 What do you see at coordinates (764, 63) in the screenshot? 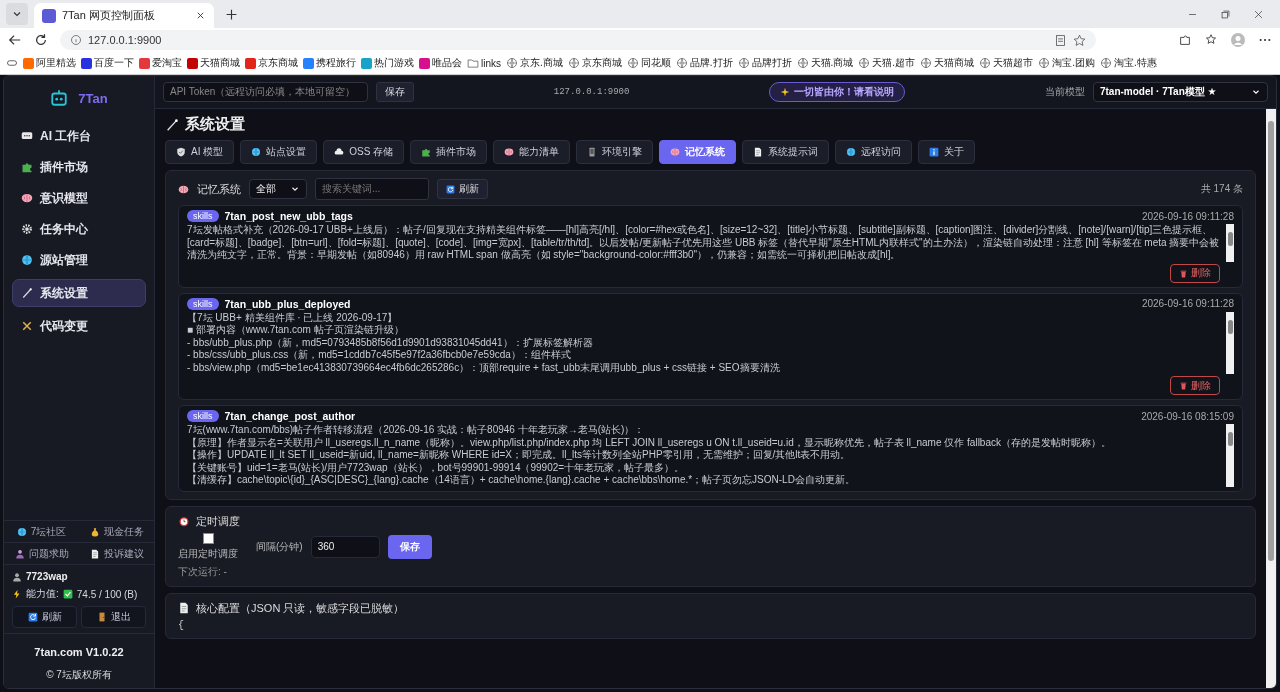
I see `bookmark: 品牌打折` at bounding box center [764, 63].